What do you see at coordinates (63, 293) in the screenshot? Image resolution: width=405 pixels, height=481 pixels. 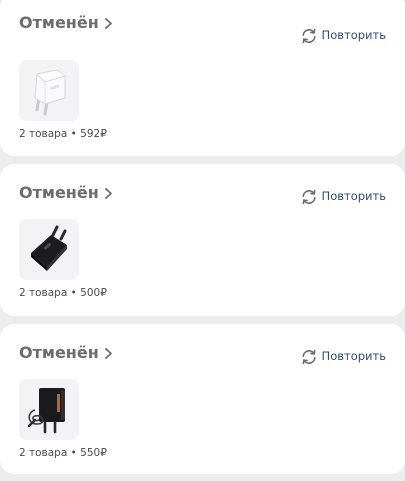 I see `order-summary: 2 товара • 500₽` at bounding box center [63, 293].